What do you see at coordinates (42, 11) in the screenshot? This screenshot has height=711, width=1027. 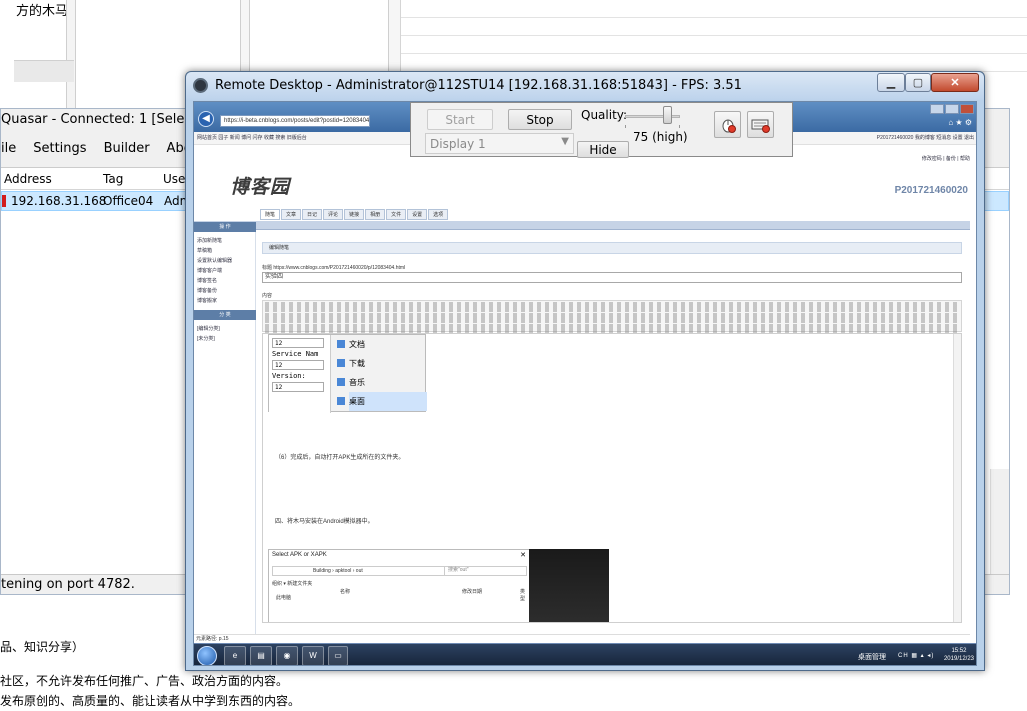 I see `background-text-fragment: 方的木马` at bounding box center [42, 11].